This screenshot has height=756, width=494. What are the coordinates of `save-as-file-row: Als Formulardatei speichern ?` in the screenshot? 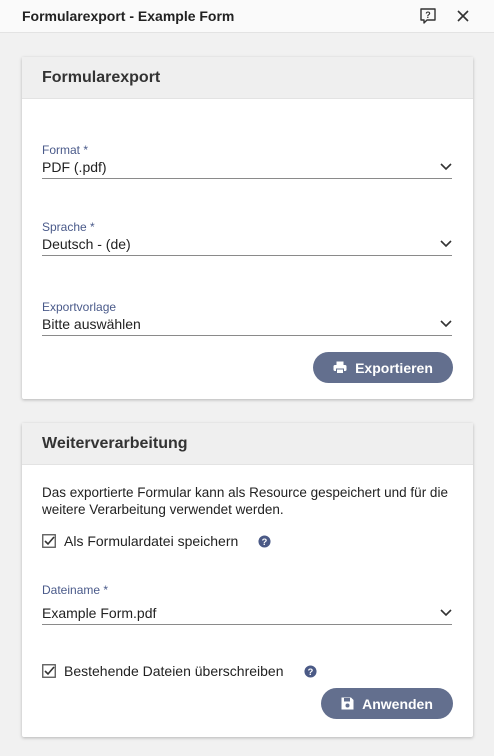 It's located at (156, 541).